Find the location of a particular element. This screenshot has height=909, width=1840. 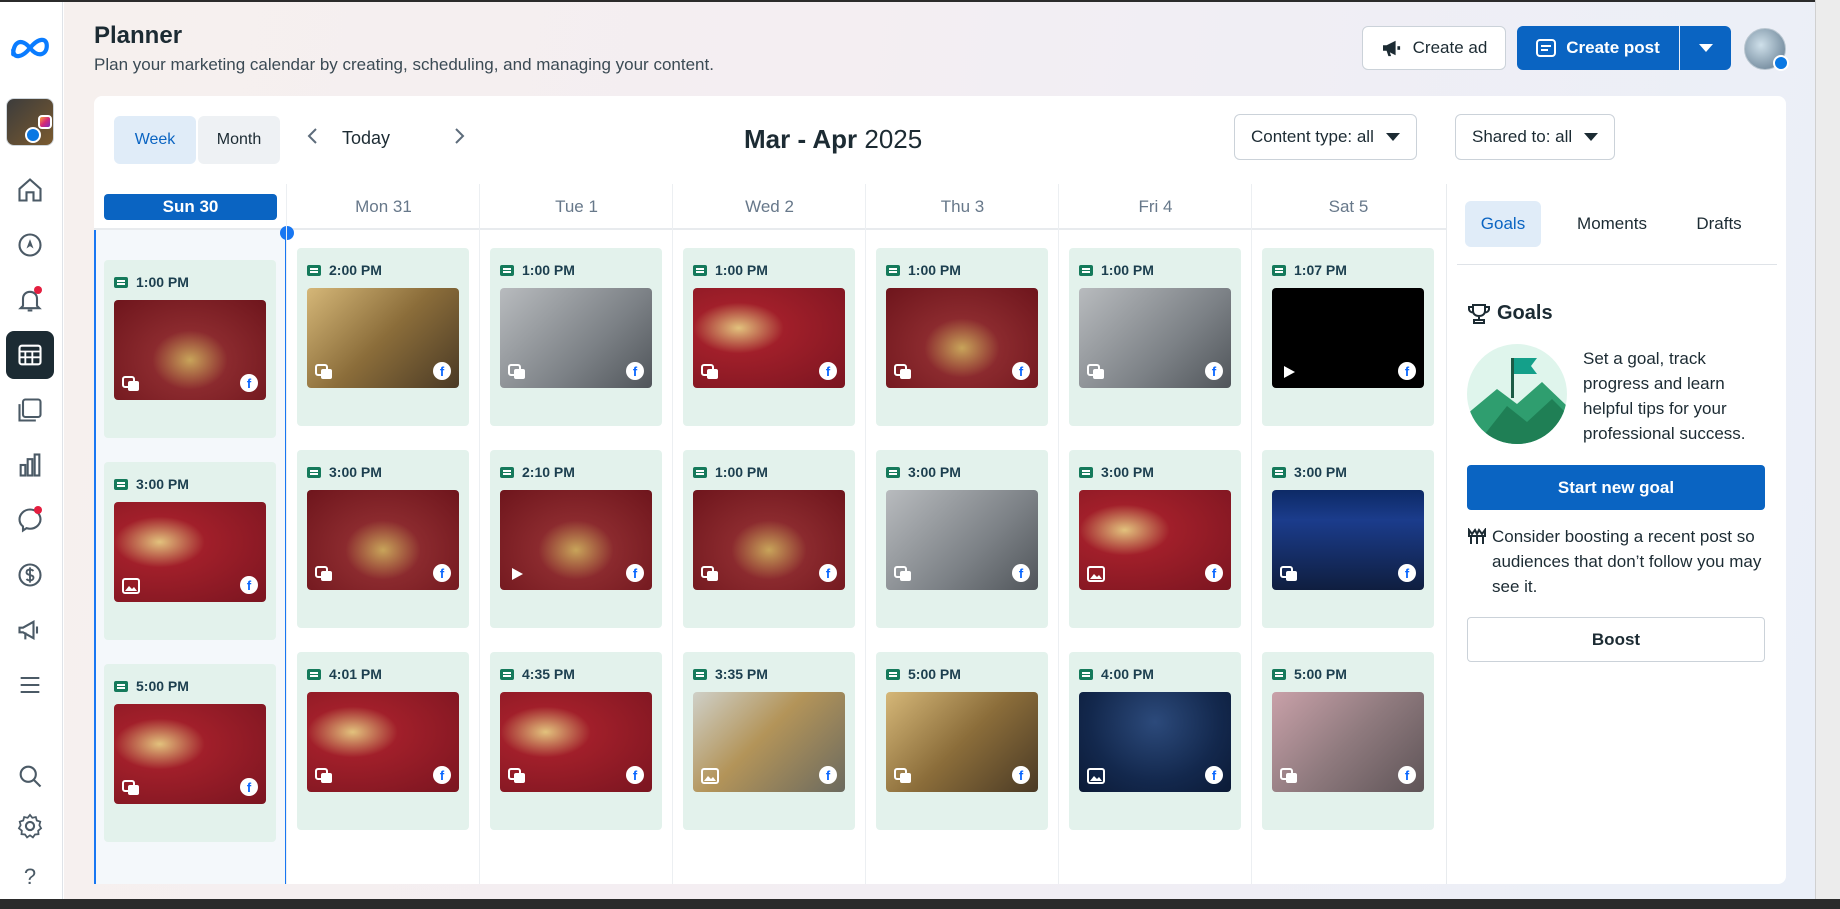

previous-week-icon is located at coordinates (313, 139).